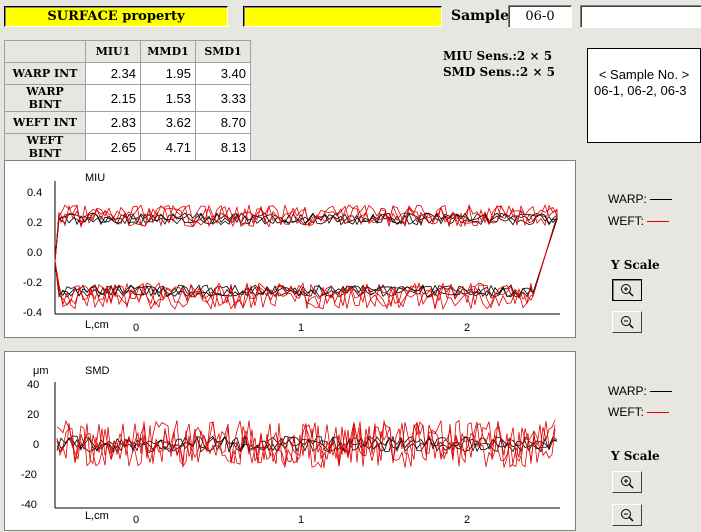 The height and width of the screenshot is (532, 701). Describe the element at coordinates (223, 147) in the screenshot. I see `cell: 8.13` at that location.